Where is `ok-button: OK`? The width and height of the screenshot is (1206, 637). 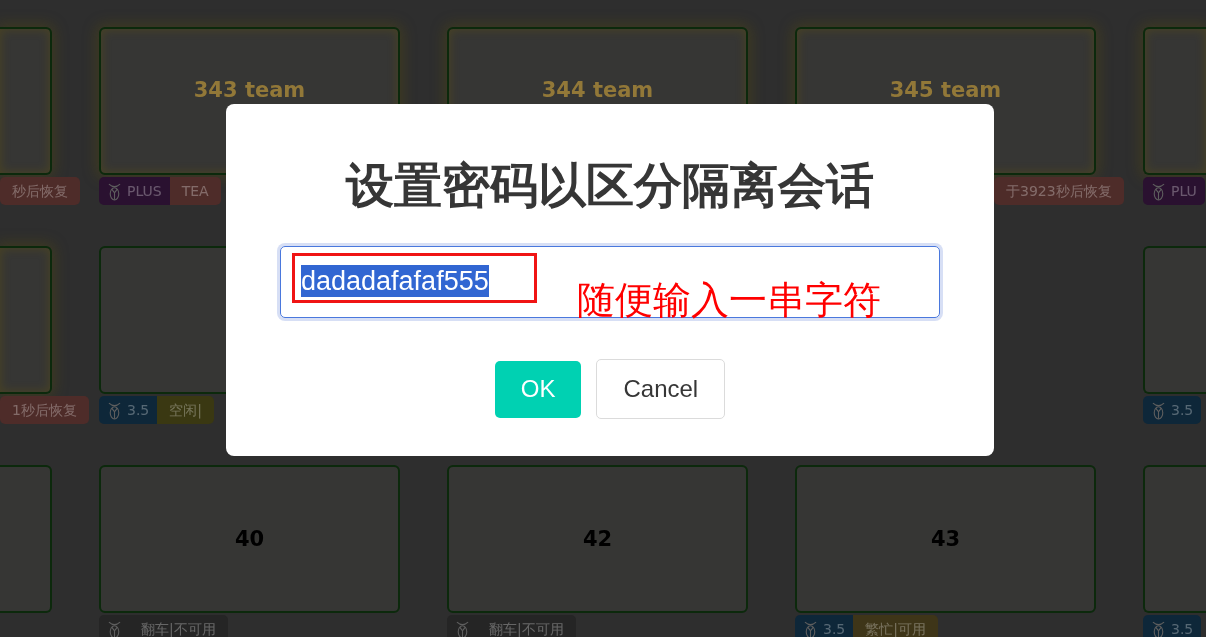
ok-button: OK is located at coordinates (538, 389).